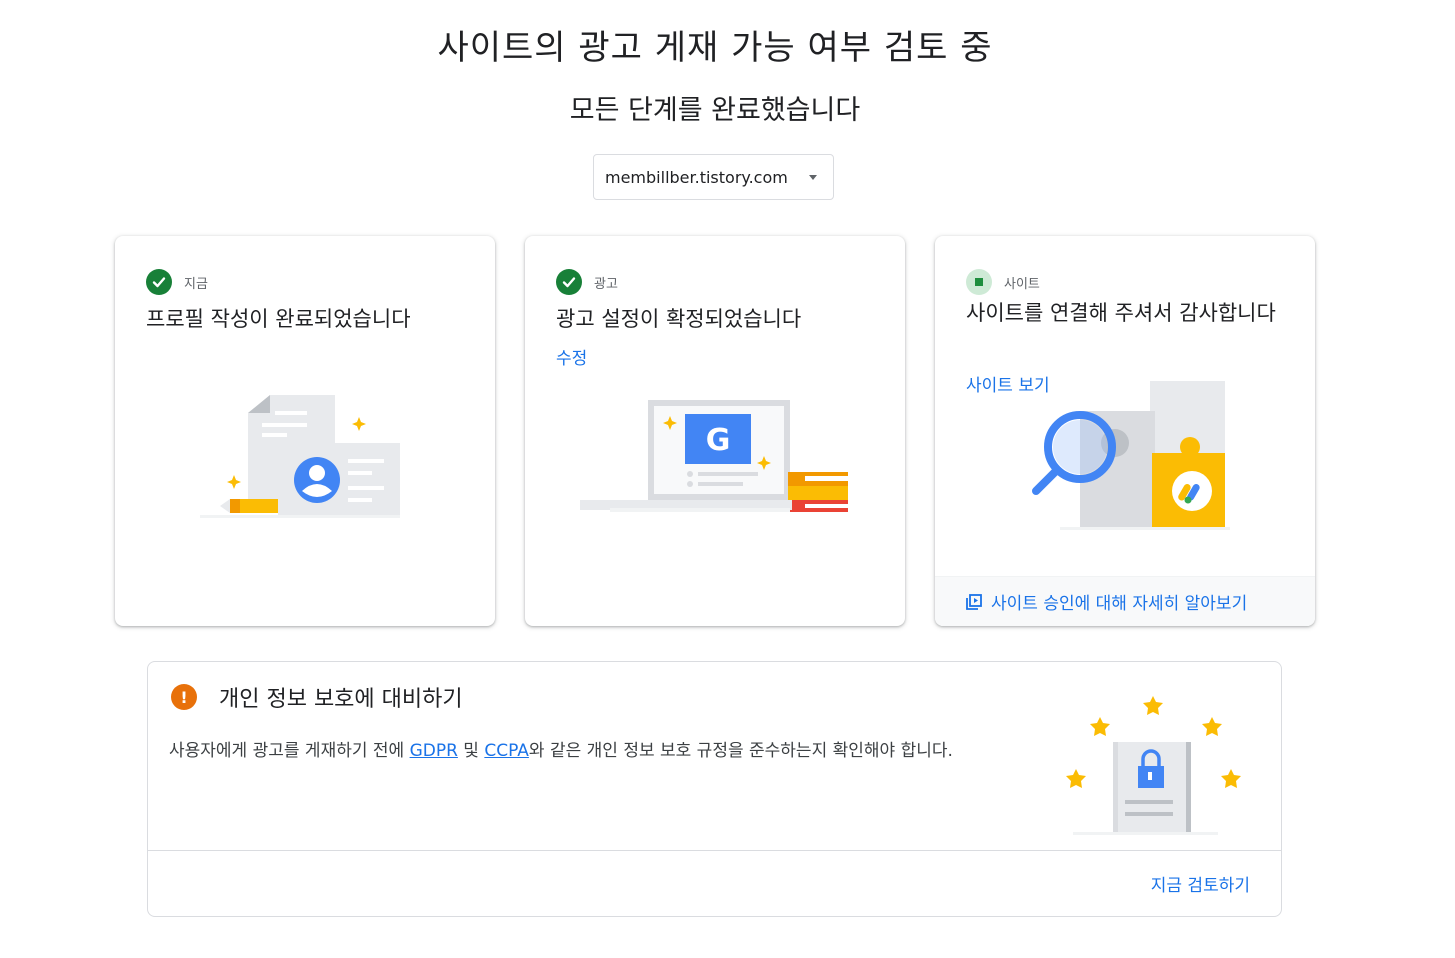  What do you see at coordinates (1003, 282) in the screenshot?
I see `card-status: 사이트` at bounding box center [1003, 282].